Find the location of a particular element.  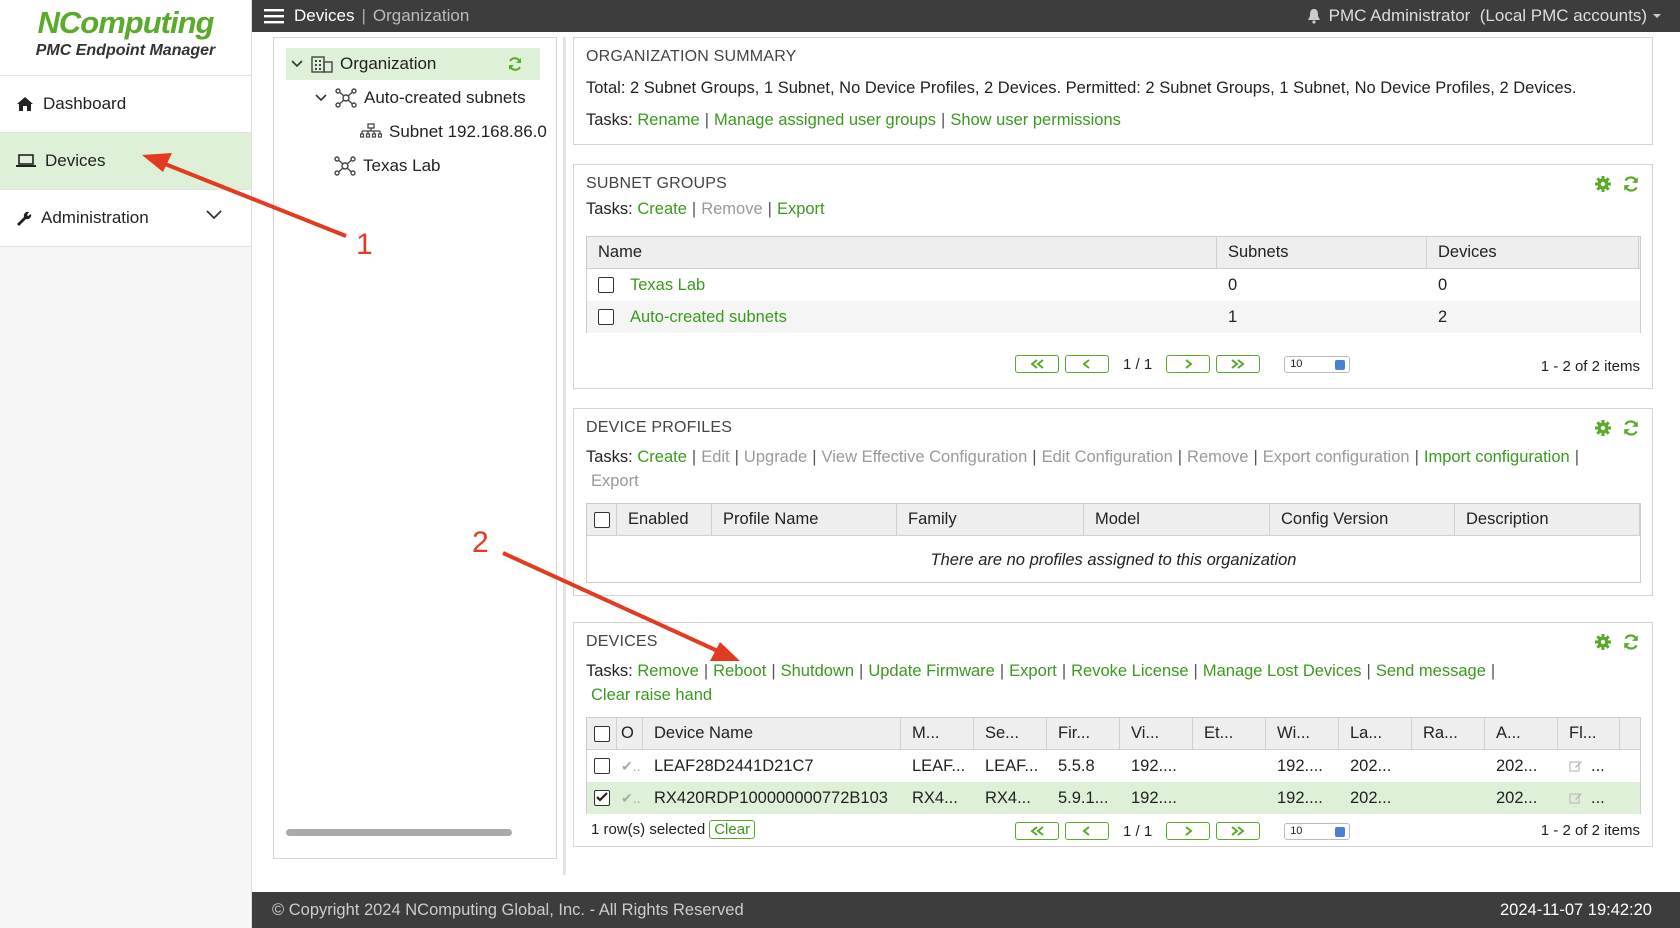

manage-user-groups-link: Manage assigned user groups is located at coordinates (825, 120).